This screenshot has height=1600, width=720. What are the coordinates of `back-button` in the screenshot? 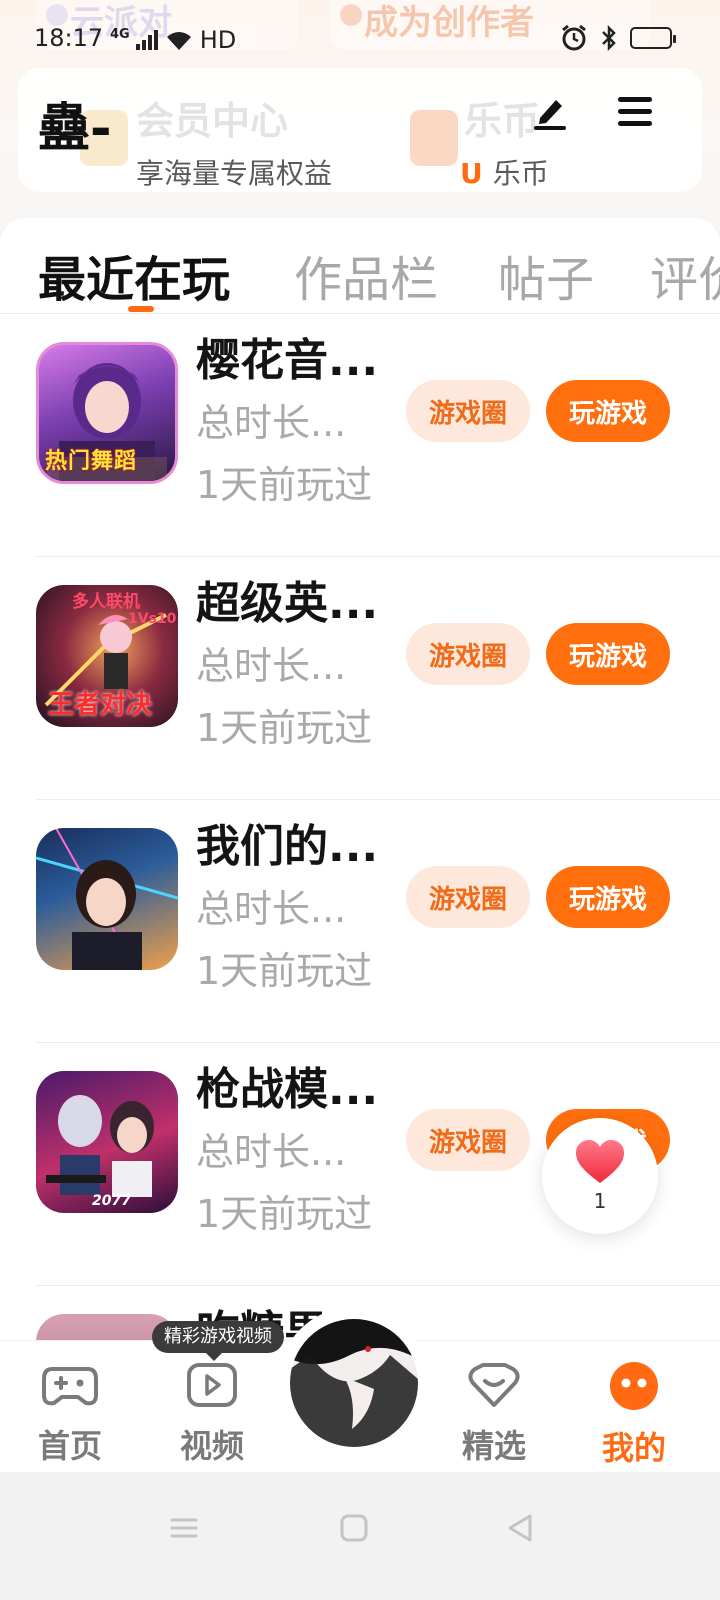 It's located at (520, 1528).